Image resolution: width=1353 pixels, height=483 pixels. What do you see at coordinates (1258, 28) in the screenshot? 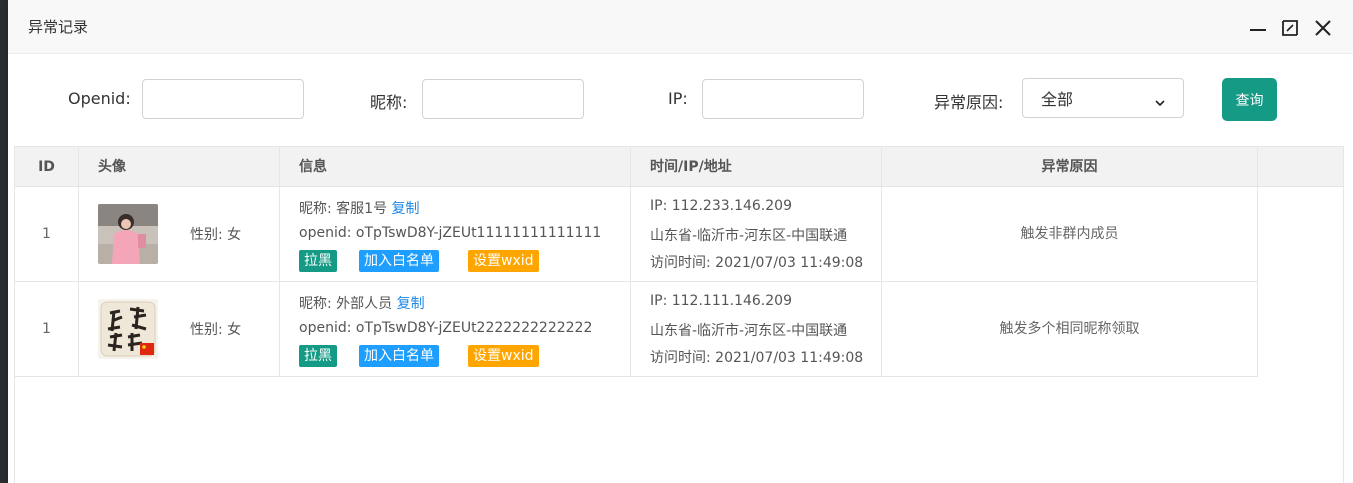
I see `minimize-icon` at bounding box center [1258, 28].